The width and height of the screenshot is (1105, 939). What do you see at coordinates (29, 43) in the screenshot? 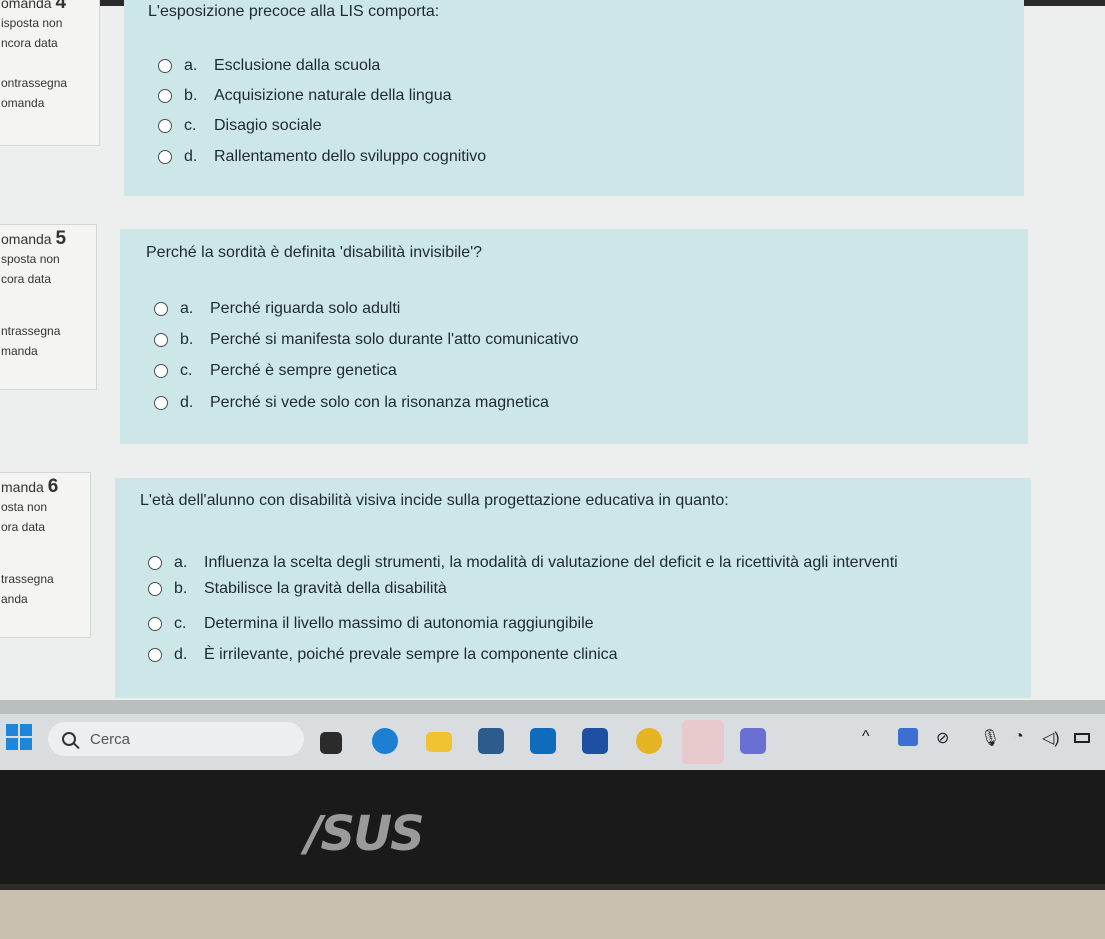
I see `question-status-2: ncora data` at bounding box center [29, 43].